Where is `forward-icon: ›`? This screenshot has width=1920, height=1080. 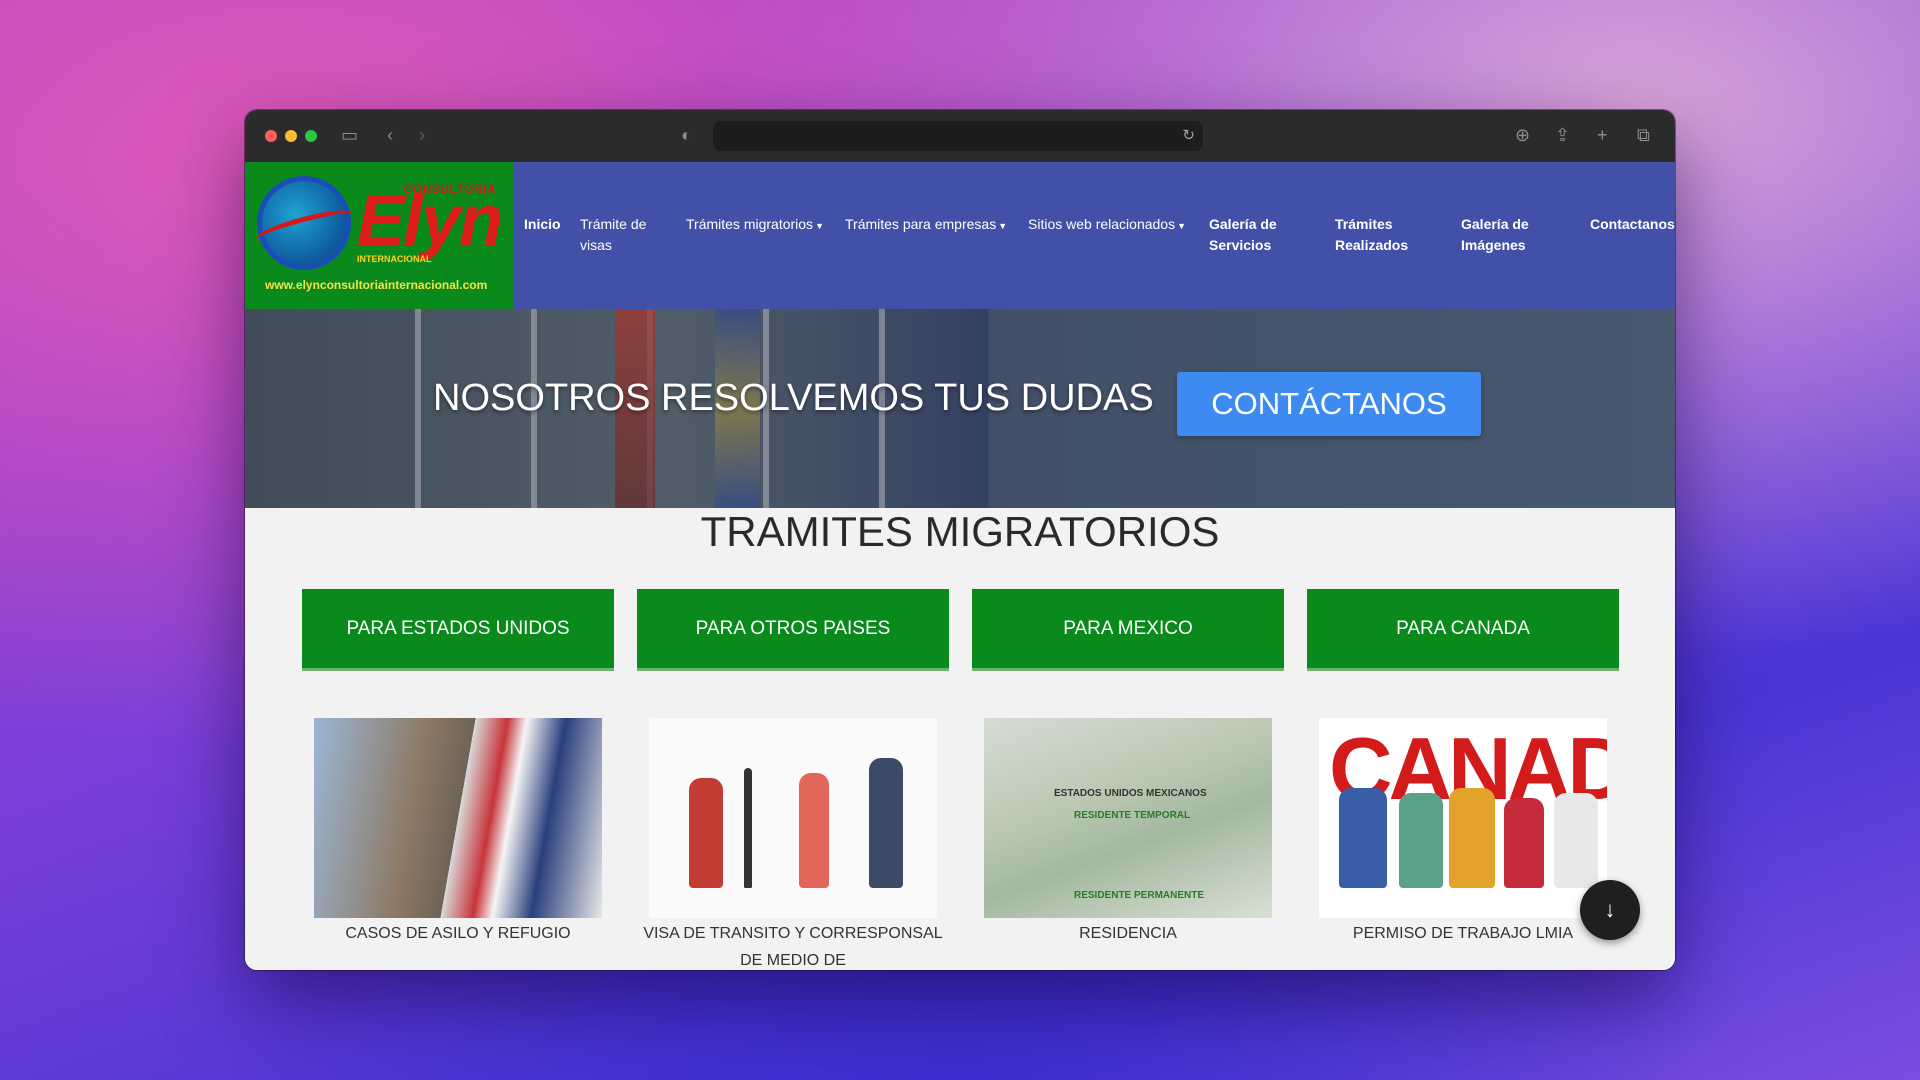 forward-icon: › is located at coordinates (422, 135).